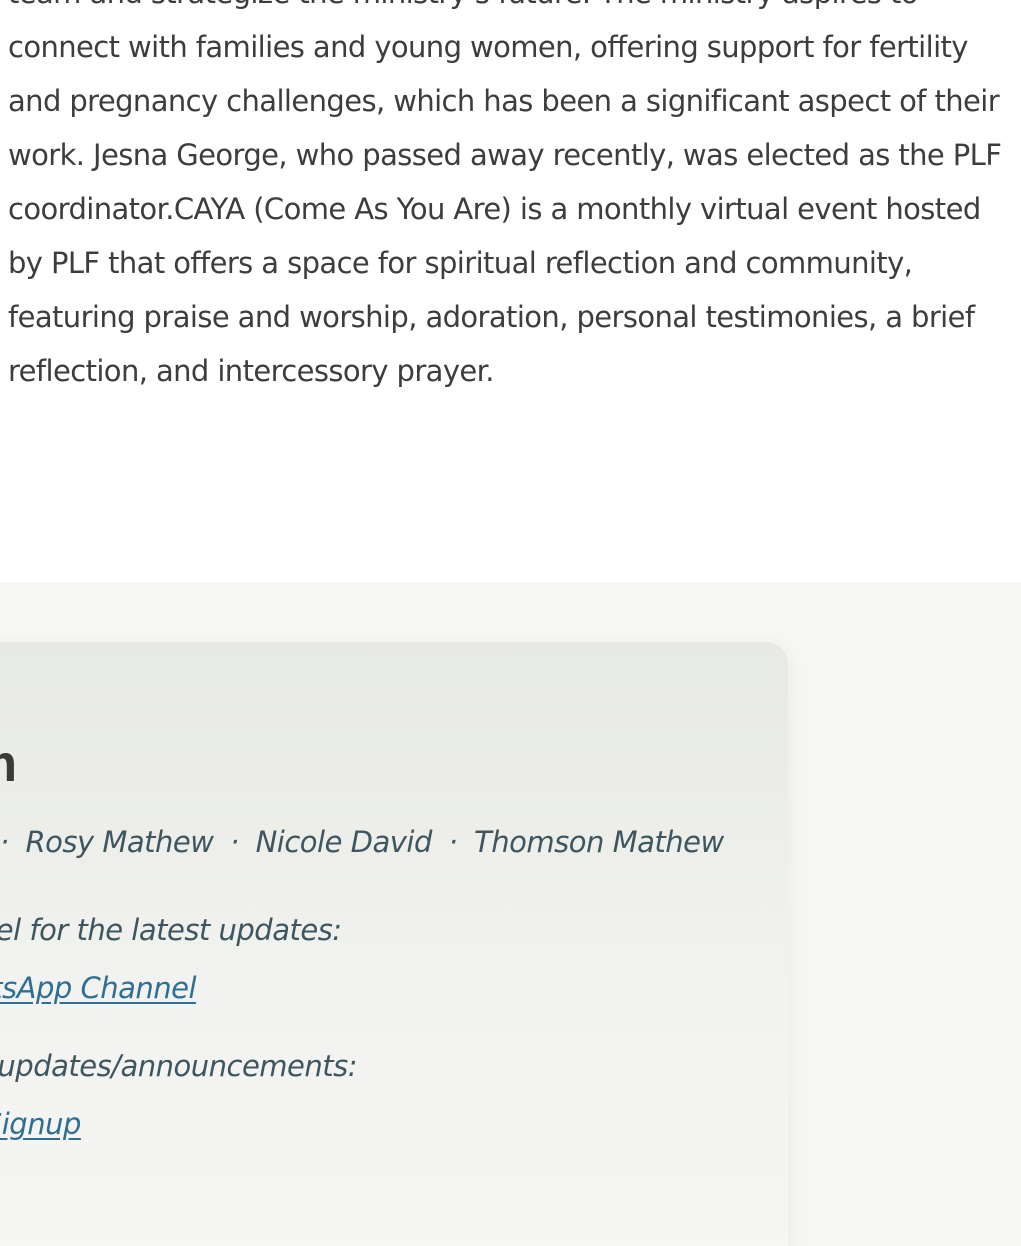 The height and width of the screenshot is (1246, 1021). What do you see at coordinates (40, 1124) in the screenshot?
I see `email-signup-link: il Signup` at bounding box center [40, 1124].